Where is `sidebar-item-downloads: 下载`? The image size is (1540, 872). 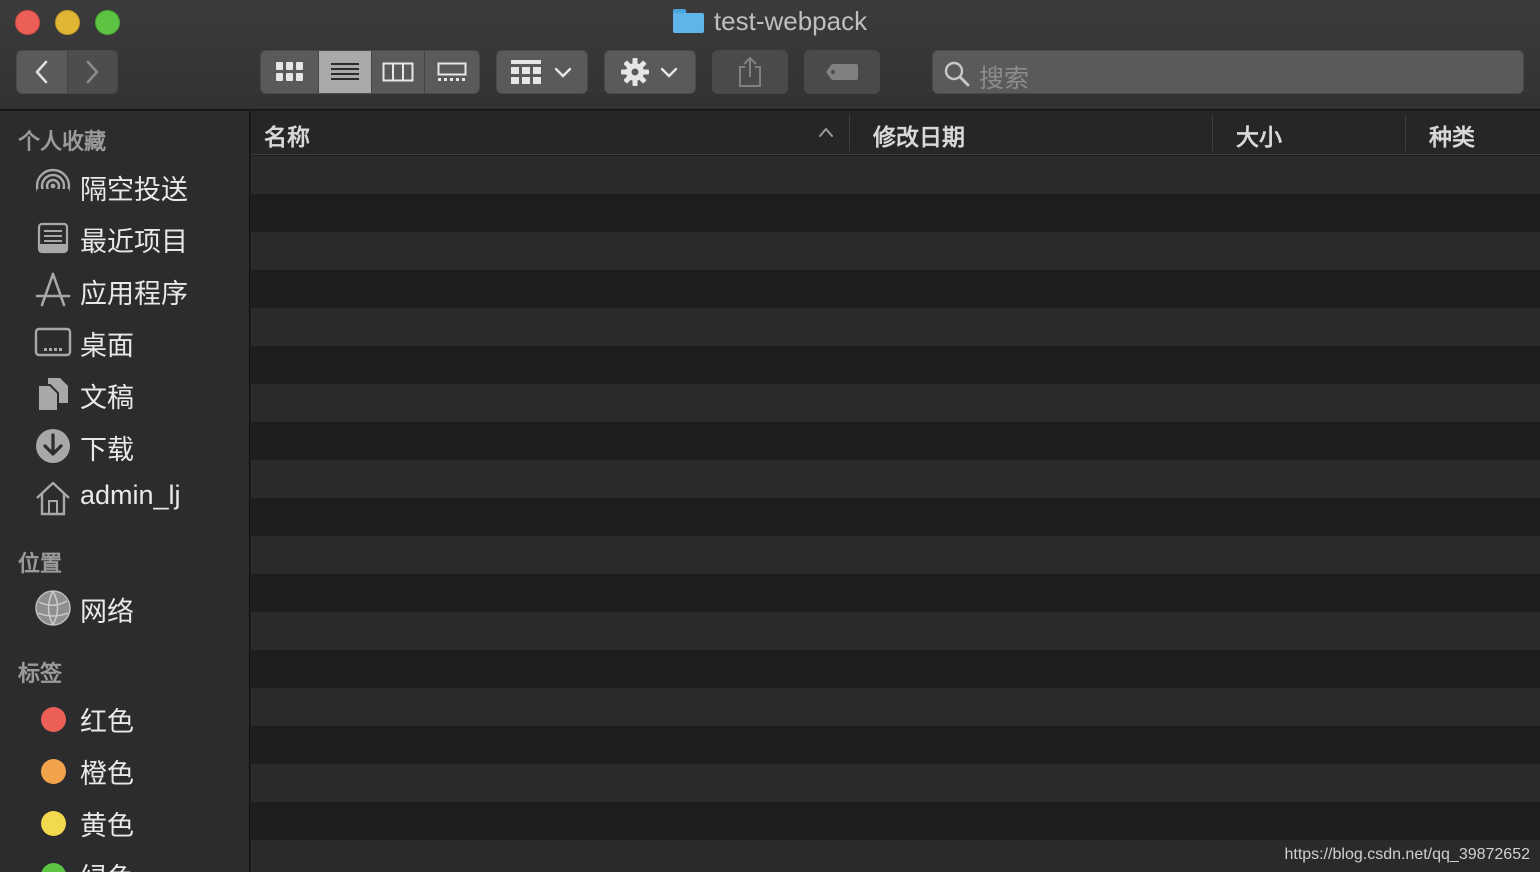
sidebar-item-downloads: 下载 is located at coordinates (124, 445).